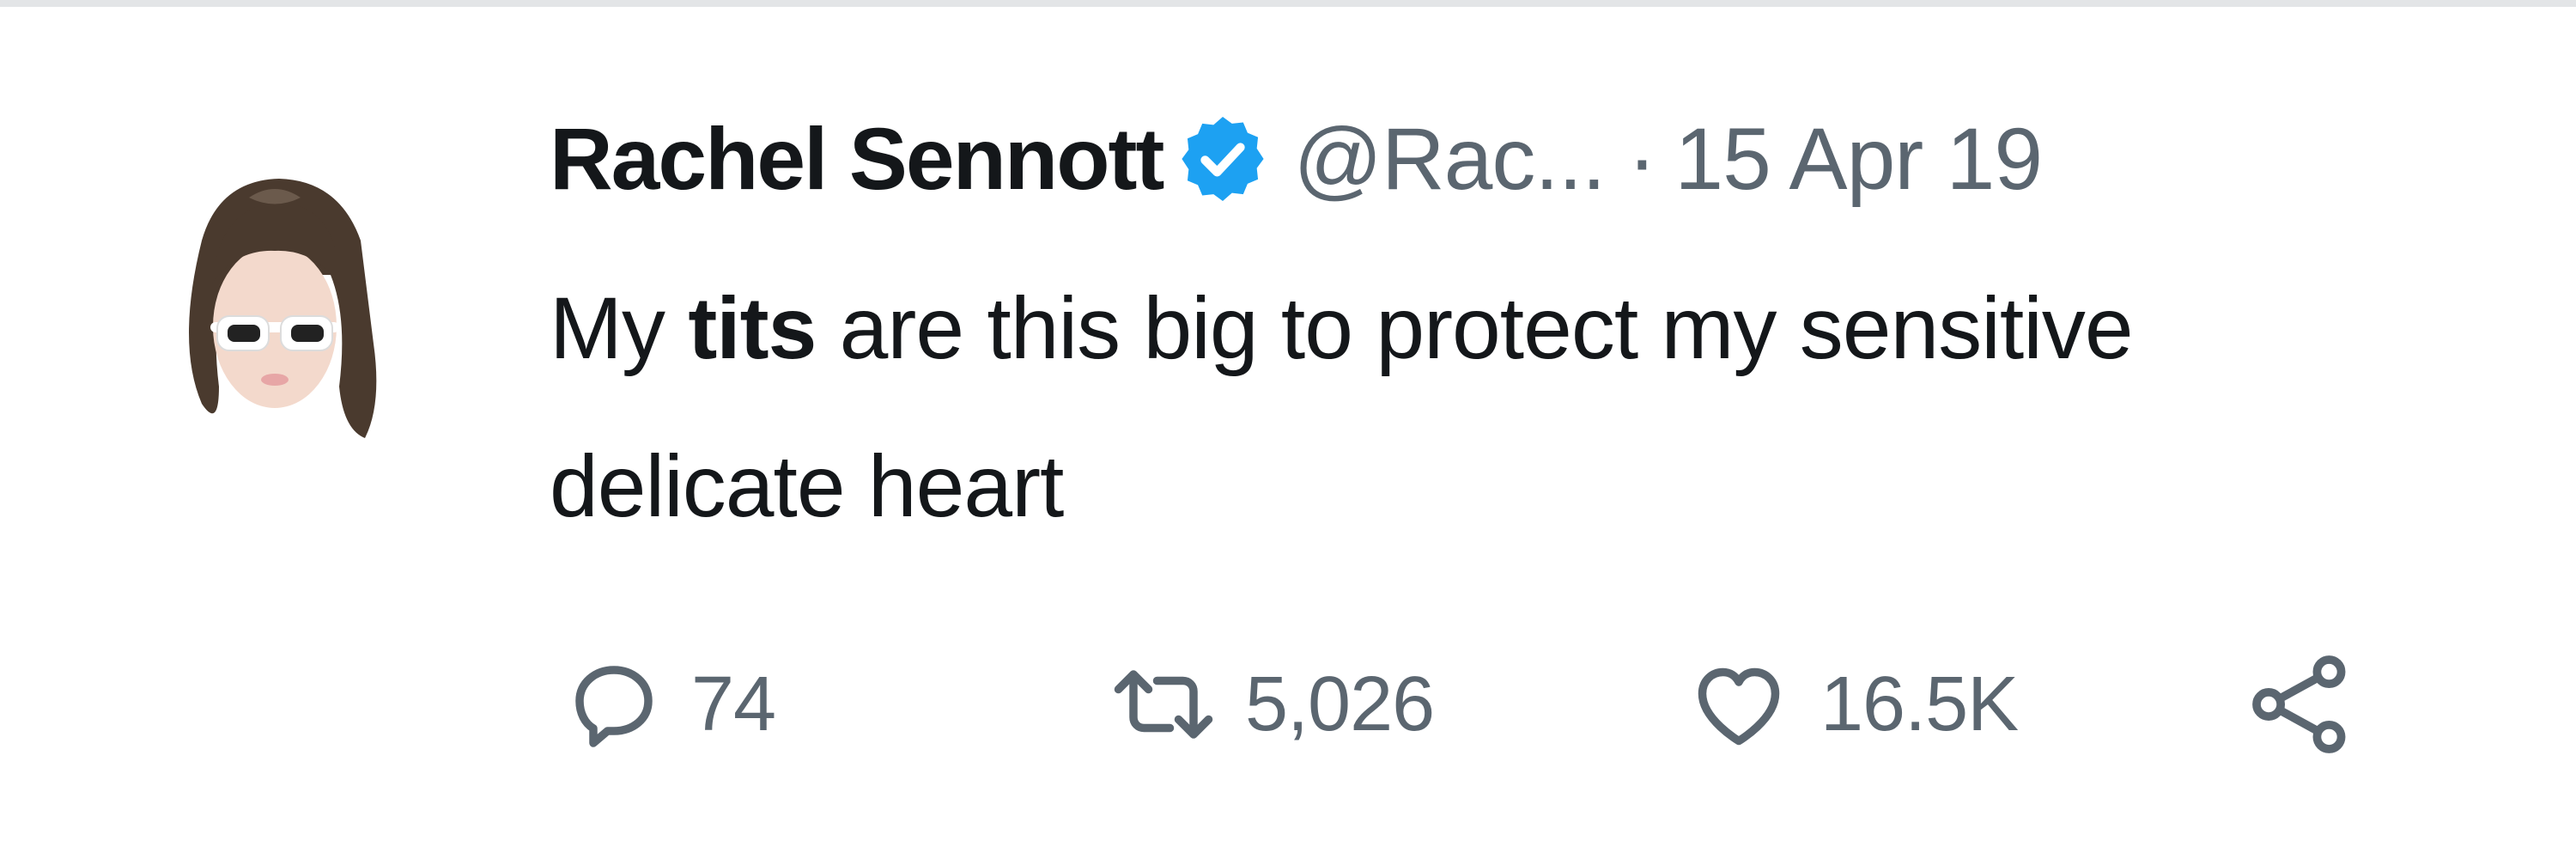 Image resolution: width=2576 pixels, height=859 pixels. I want to click on retweet-button: 5,026, so click(1272, 704).